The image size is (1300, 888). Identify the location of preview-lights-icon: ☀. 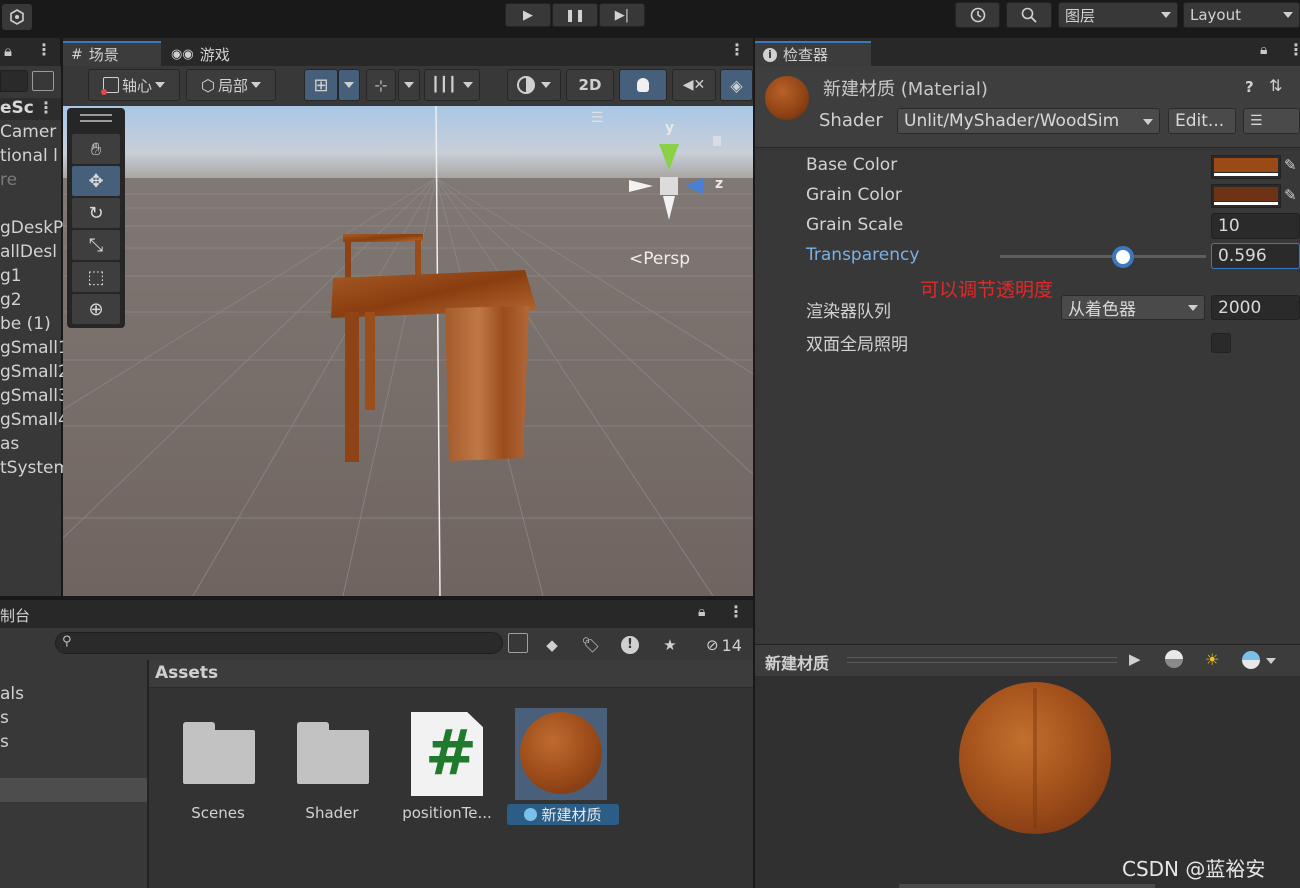
(1212, 659).